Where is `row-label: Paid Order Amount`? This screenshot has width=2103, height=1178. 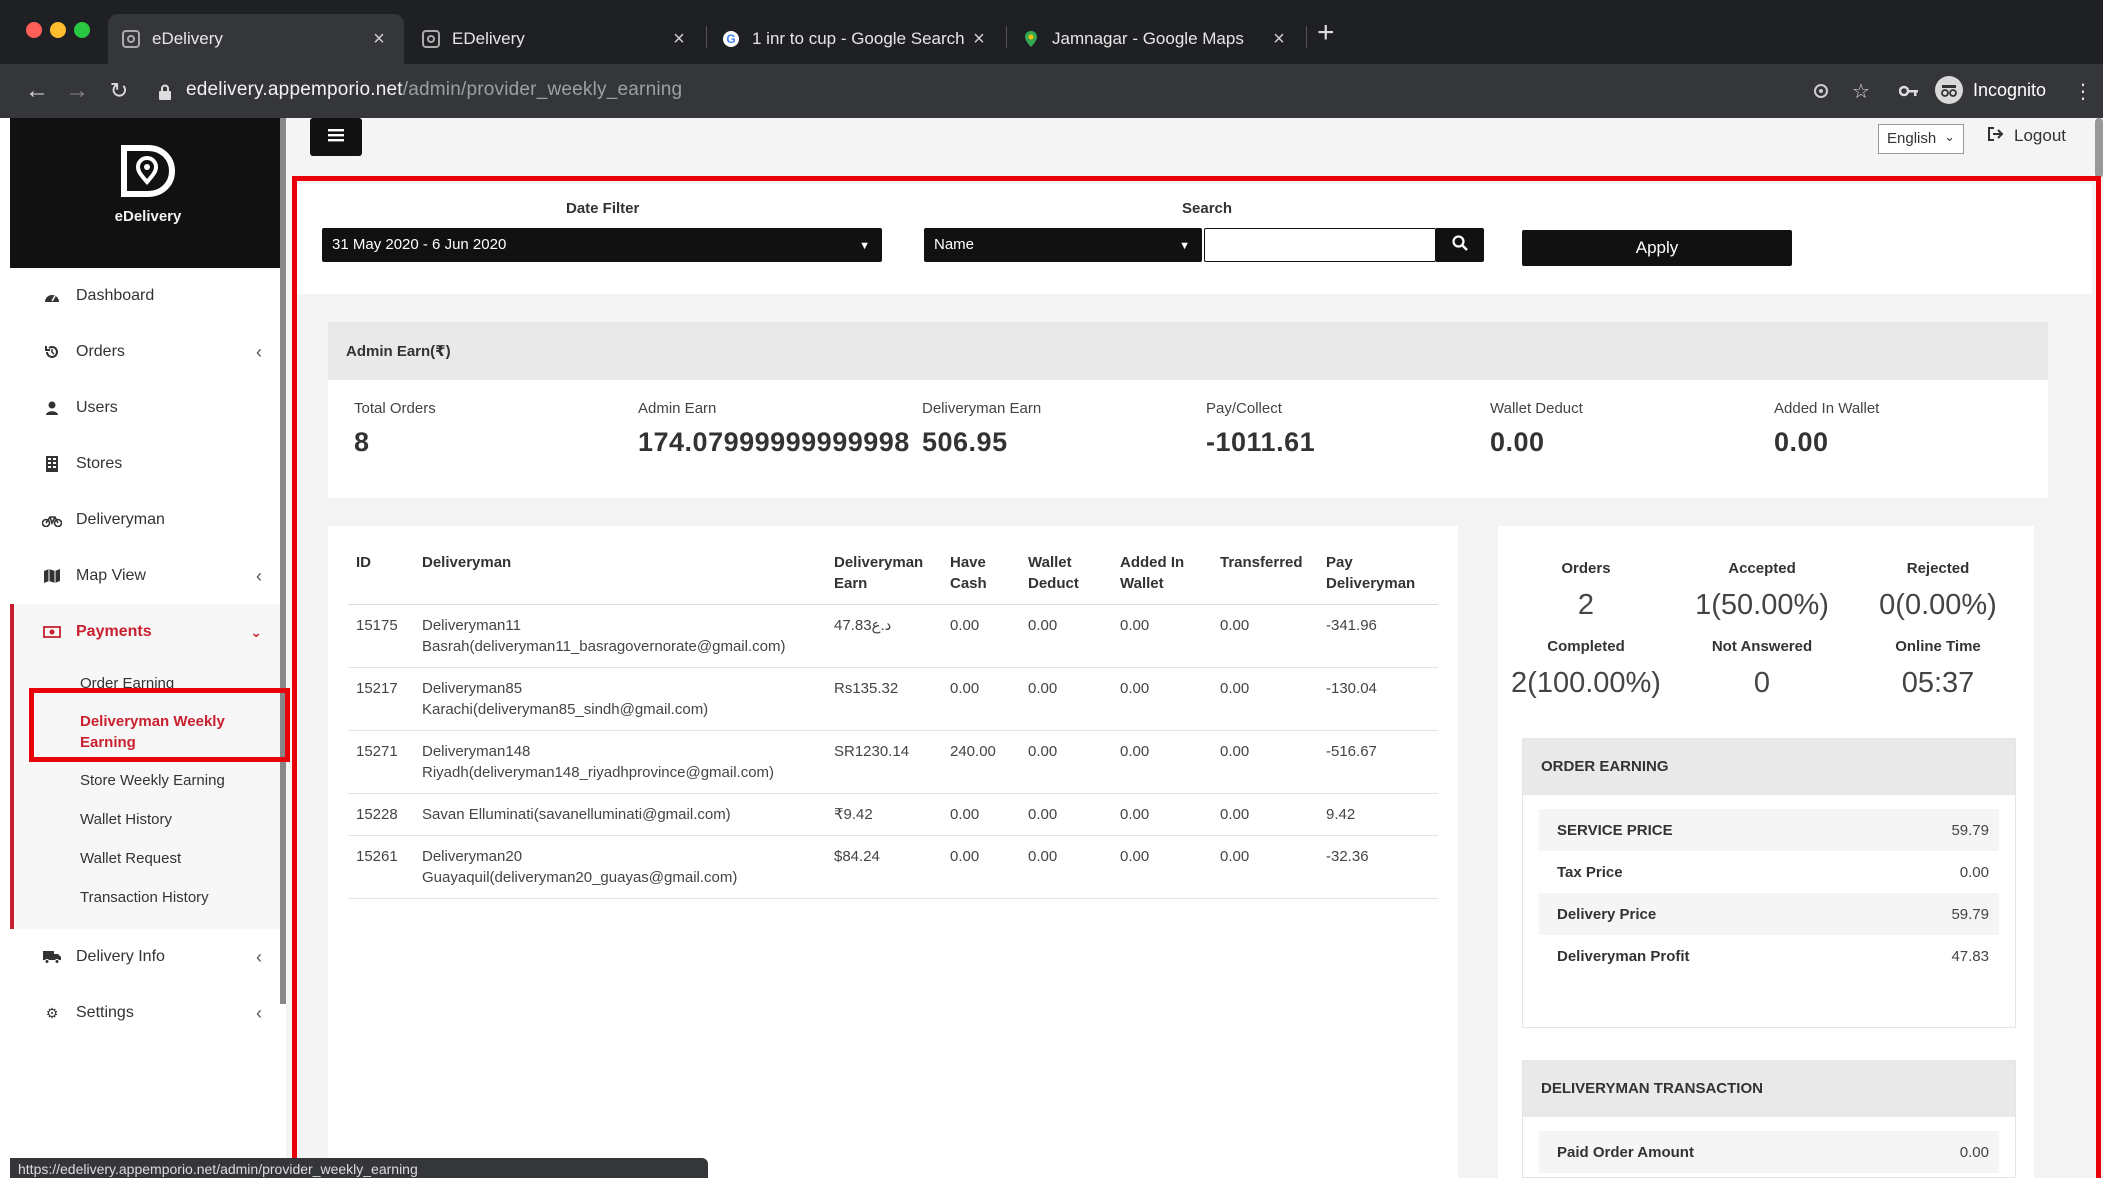 row-label: Paid Order Amount is located at coordinates (1625, 1152).